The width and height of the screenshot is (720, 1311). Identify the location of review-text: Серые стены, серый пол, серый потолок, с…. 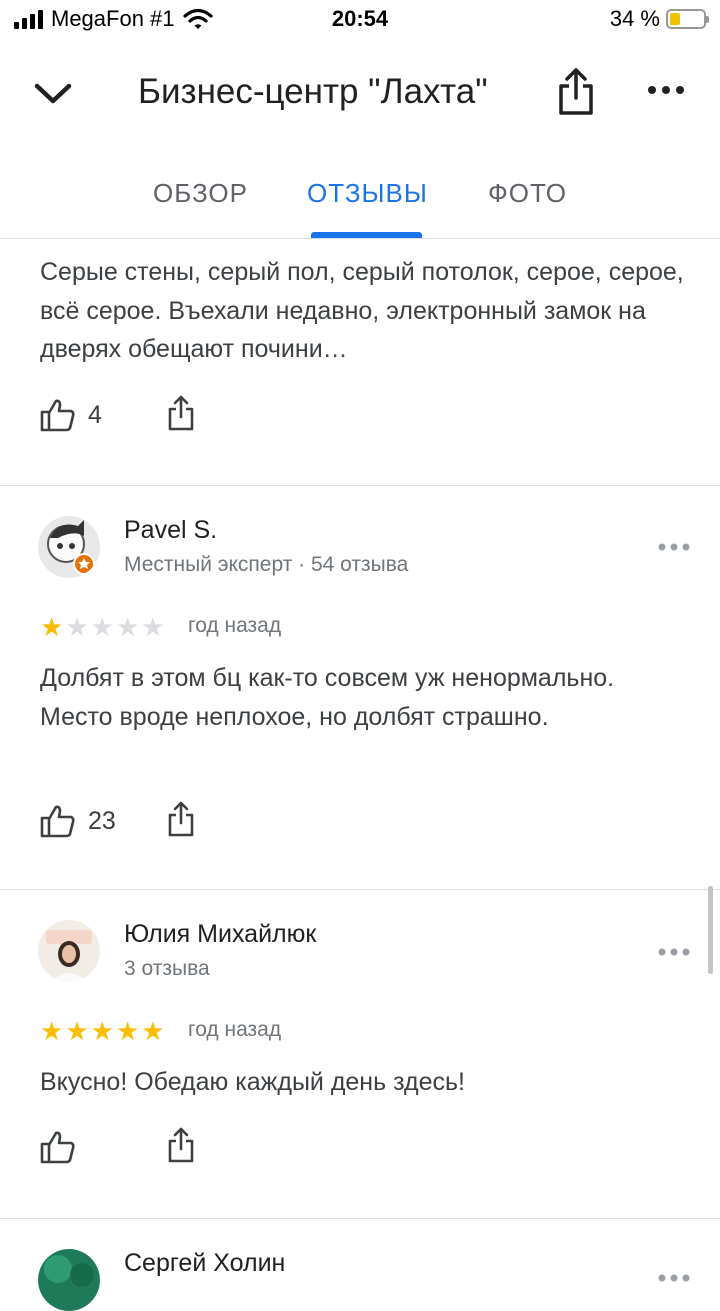
(365, 311).